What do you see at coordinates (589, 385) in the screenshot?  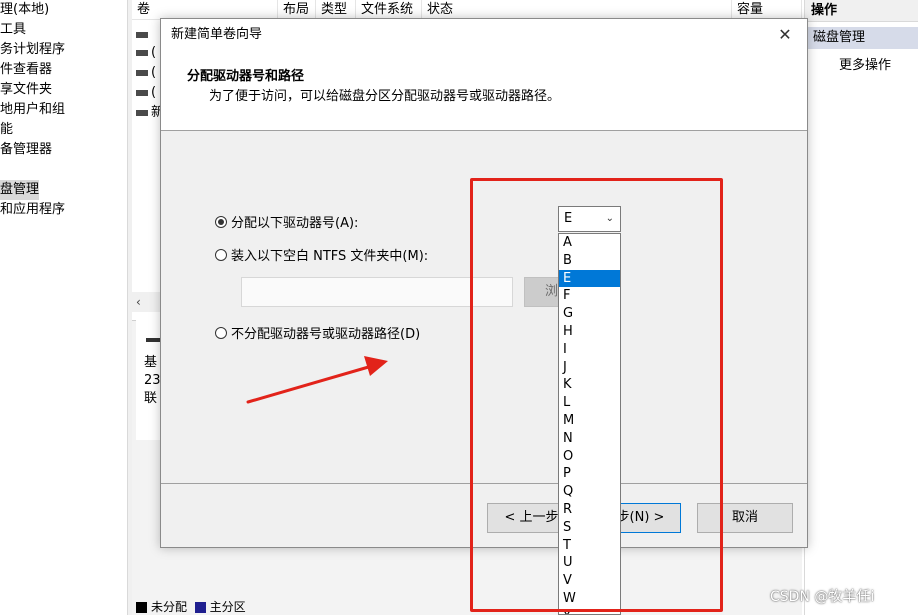 I see `drive-letter-option: K` at bounding box center [589, 385].